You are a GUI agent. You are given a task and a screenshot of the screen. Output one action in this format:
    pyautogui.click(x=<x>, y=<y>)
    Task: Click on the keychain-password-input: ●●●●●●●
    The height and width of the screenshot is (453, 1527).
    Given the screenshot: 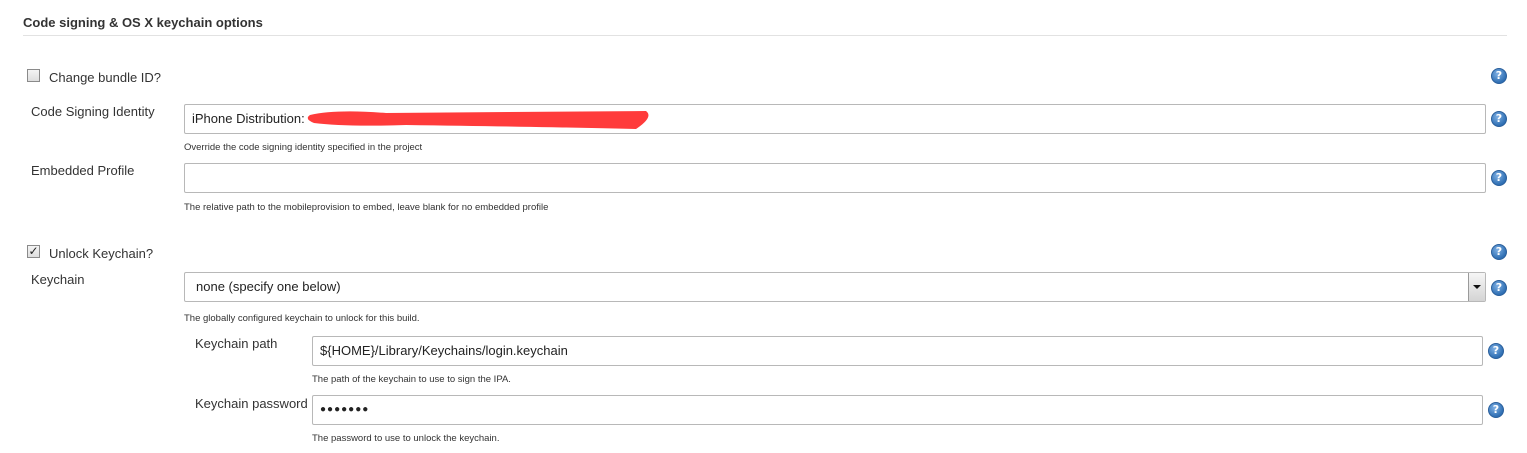 What is the action you would take?
    pyautogui.click(x=897, y=410)
    